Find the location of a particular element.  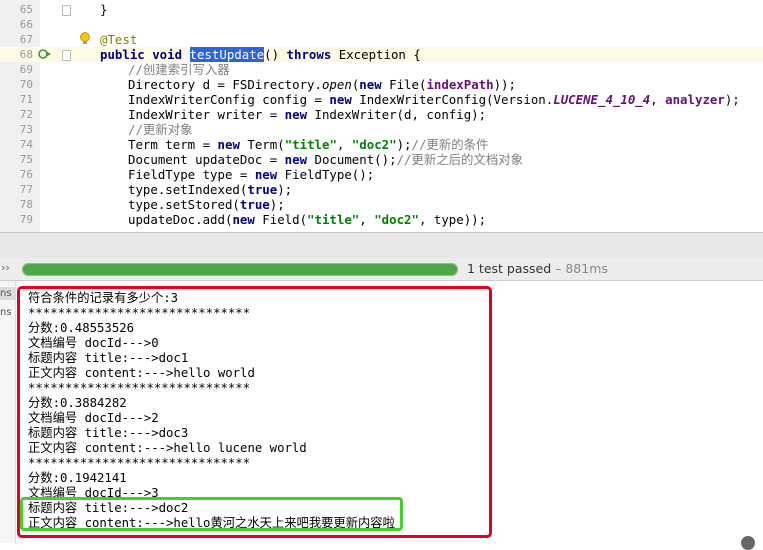

code-token: File( is located at coordinates (408, 84).